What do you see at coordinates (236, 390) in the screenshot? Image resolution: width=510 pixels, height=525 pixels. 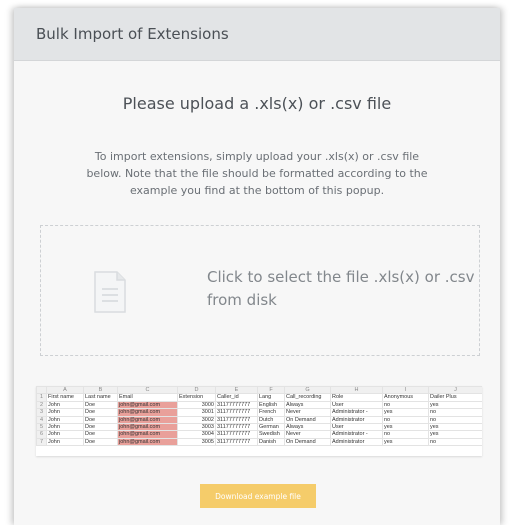 I see `column-letter: E` at bounding box center [236, 390].